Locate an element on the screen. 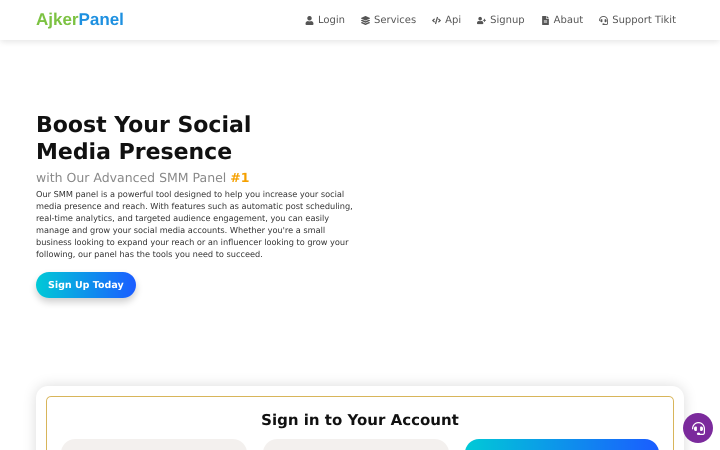 Image resolution: width=720 pixels, height=450 pixels. signin-title: Sign in to Your Account is located at coordinates (360, 420).